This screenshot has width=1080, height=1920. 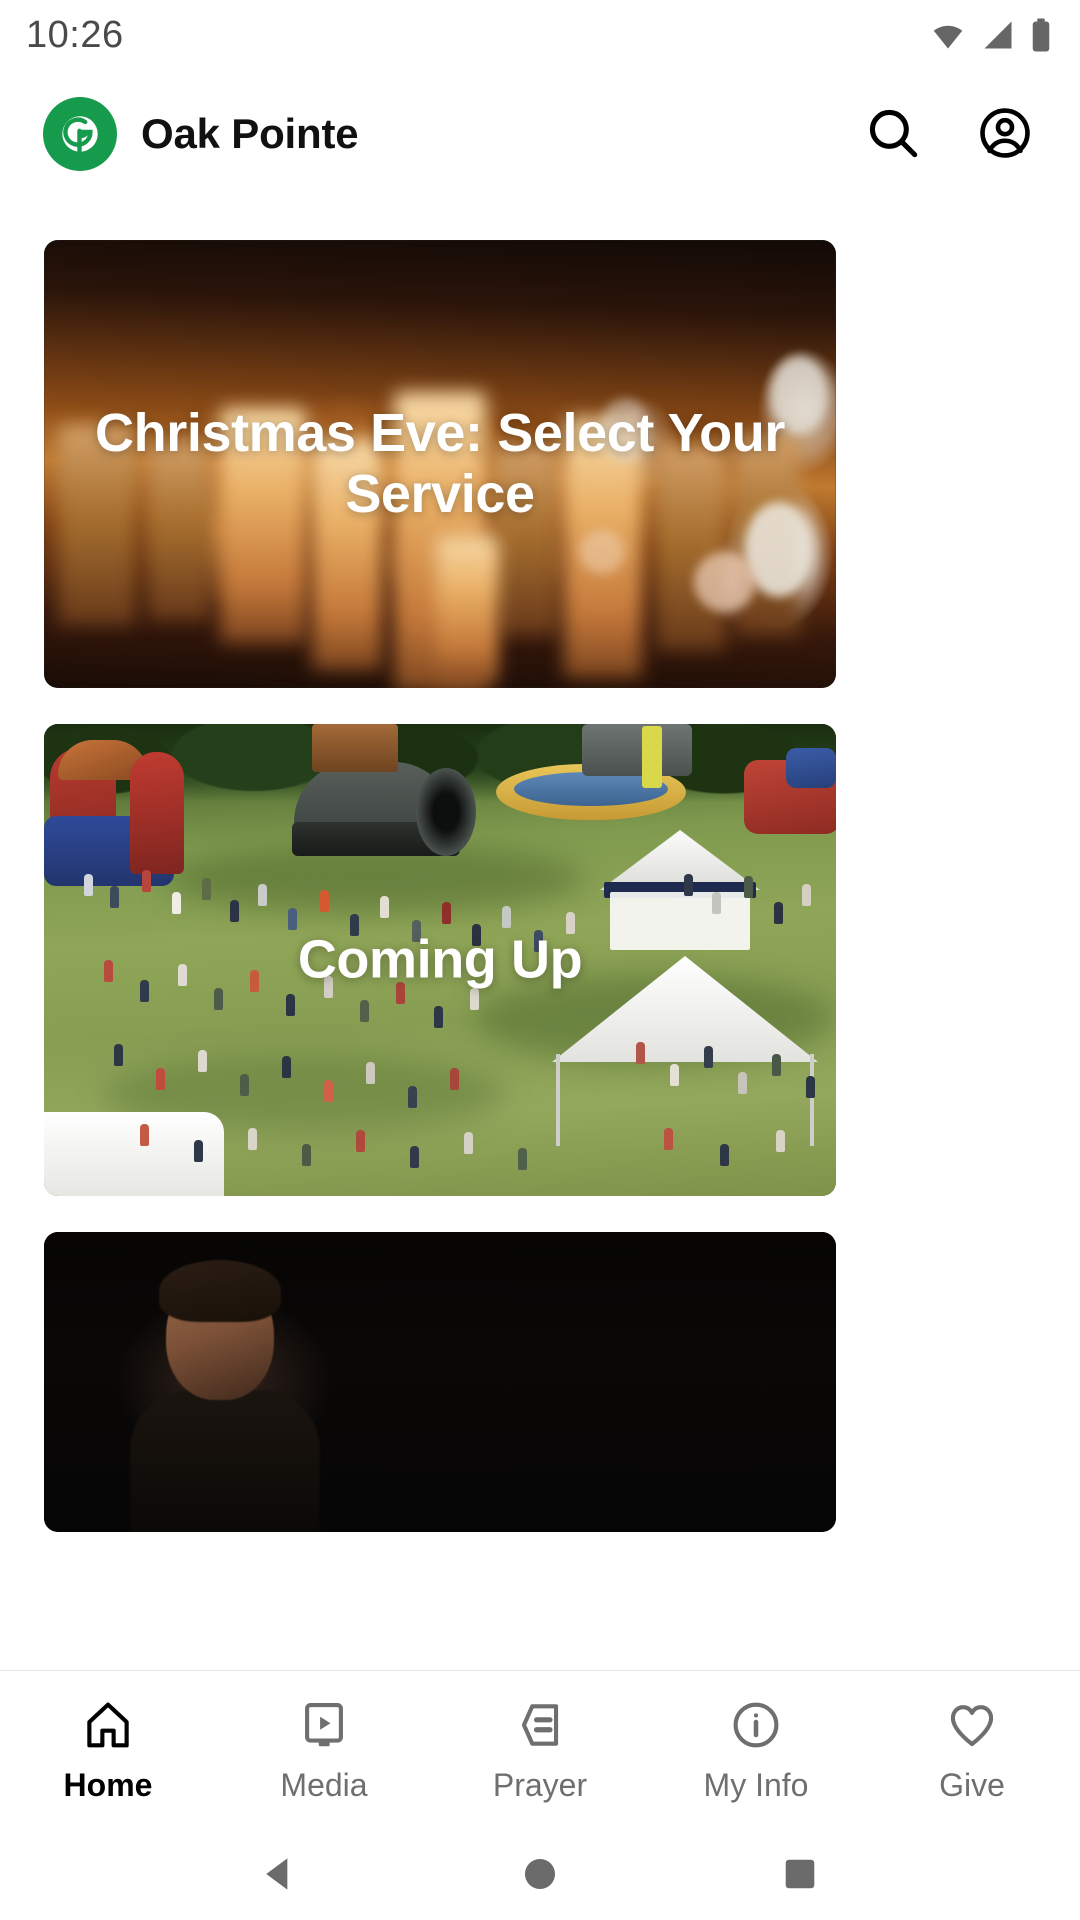 What do you see at coordinates (225, 1461) in the screenshot?
I see `portrait-body` at bounding box center [225, 1461].